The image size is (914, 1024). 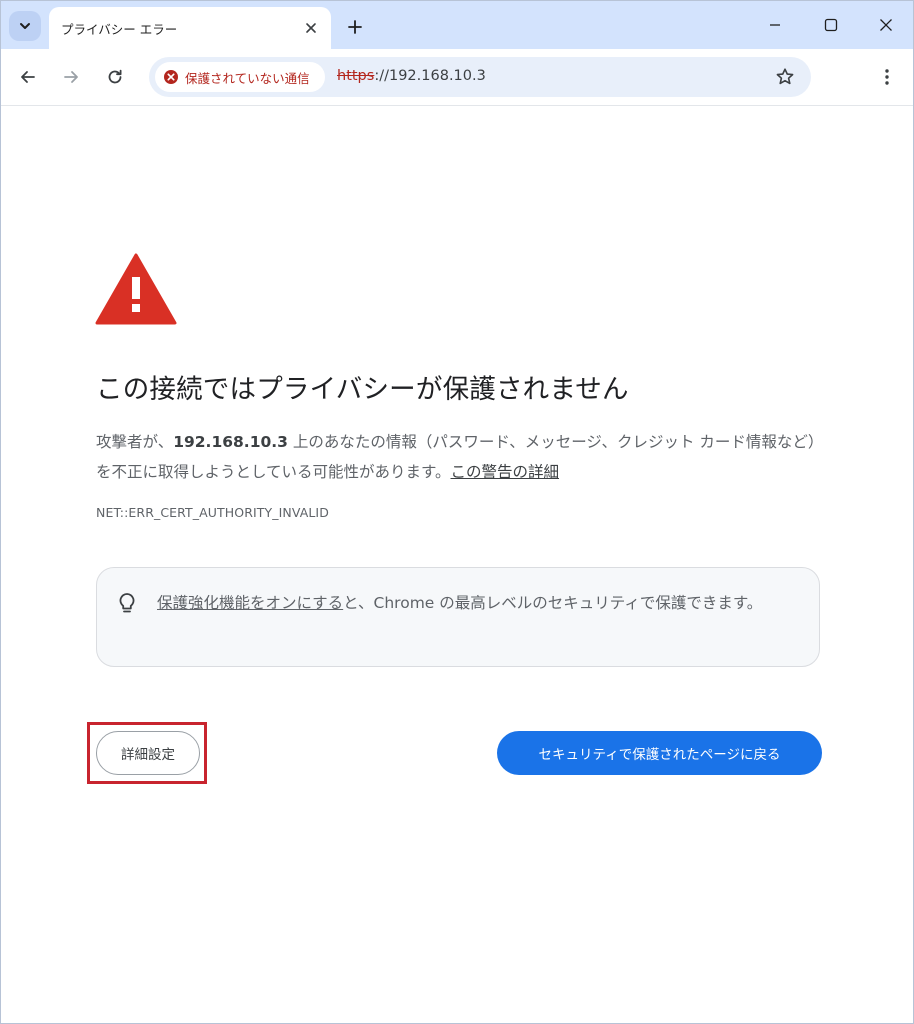 What do you see at coordinates (230, 442) in the screenshot?
I see `host-name: 192.168.10.3` at bounding box center [230, 442].